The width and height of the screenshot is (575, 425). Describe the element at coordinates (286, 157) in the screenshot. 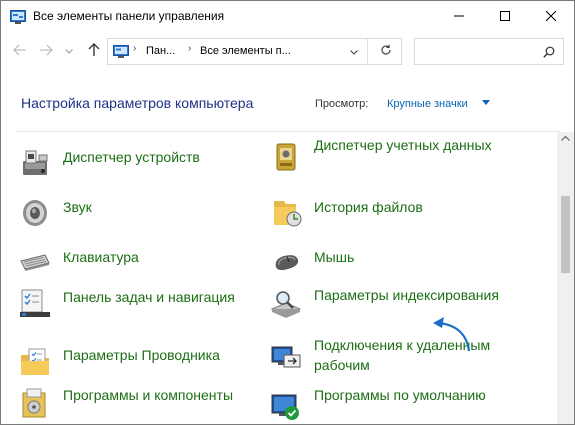

I see `credential-manager-icon` at that location.